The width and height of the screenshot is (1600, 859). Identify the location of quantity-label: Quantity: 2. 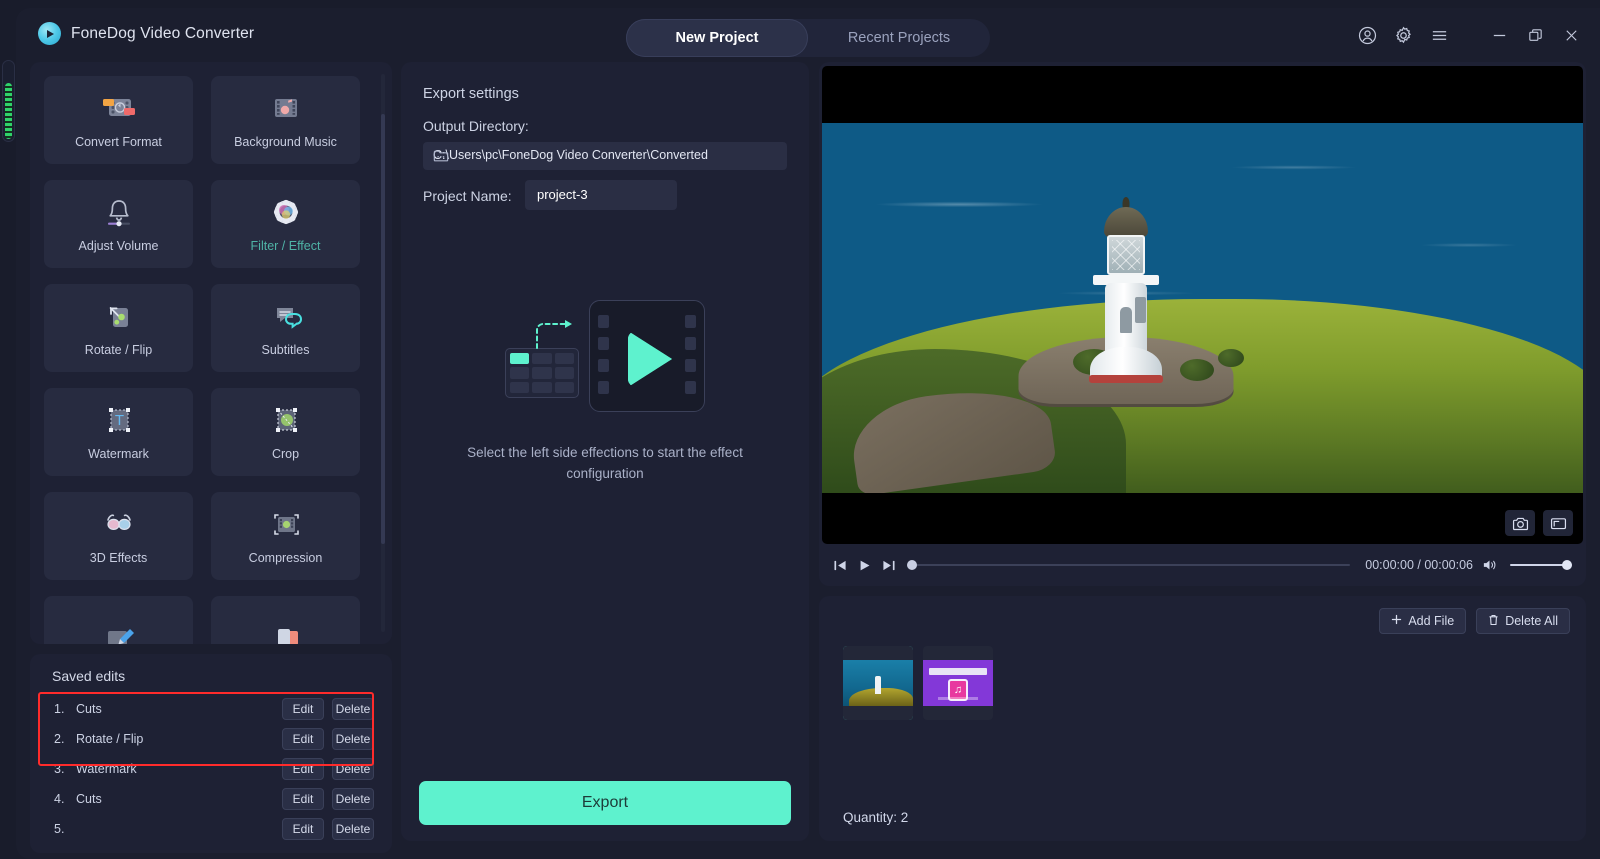
(876, 817).